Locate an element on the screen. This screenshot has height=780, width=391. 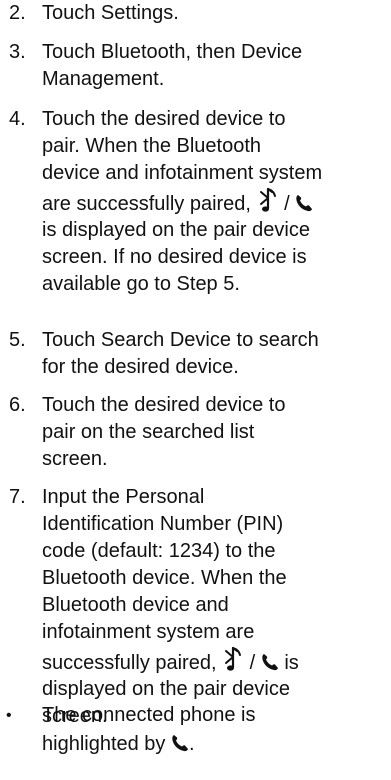
step-text-line: Touch Settings. is located at coordinates (110, 13).